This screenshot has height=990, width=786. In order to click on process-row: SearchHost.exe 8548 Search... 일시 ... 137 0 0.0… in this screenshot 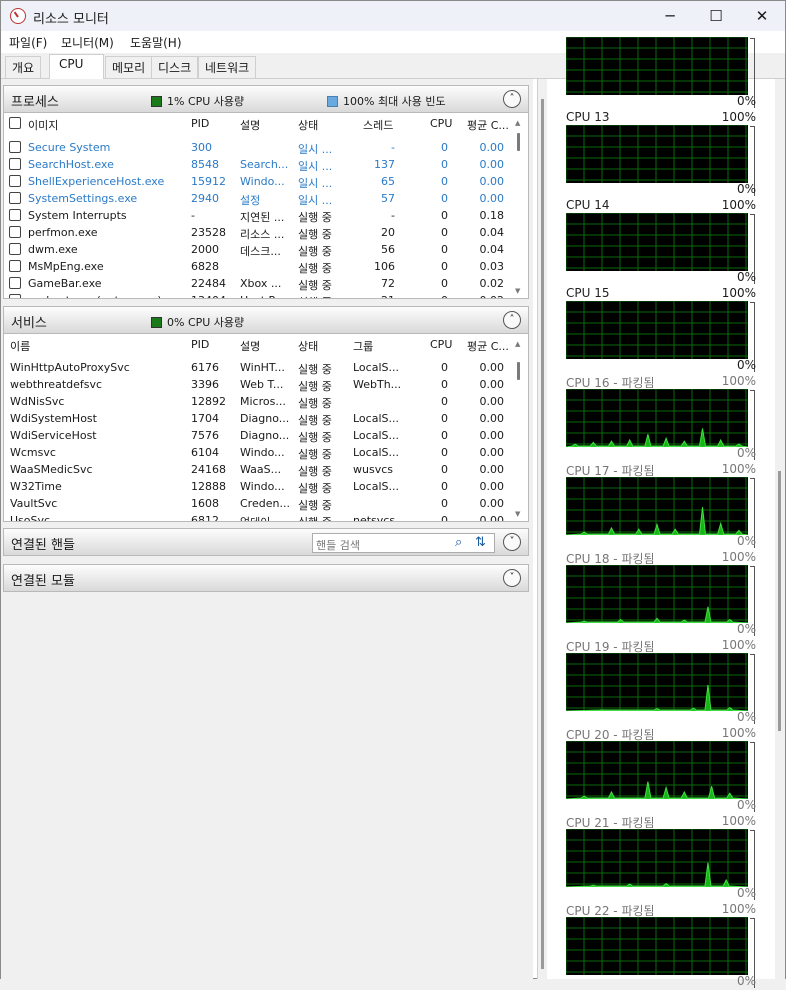, I will do `click(258, 164)`.